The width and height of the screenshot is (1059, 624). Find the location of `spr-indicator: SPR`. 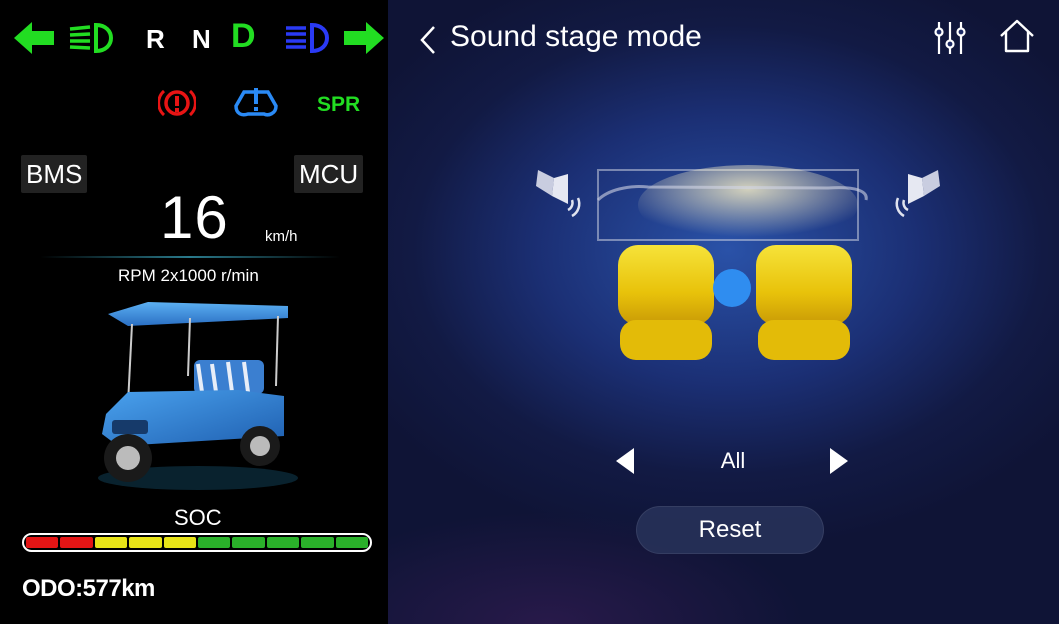

spr-indicator: SPR is located at coordinates (339, 104).